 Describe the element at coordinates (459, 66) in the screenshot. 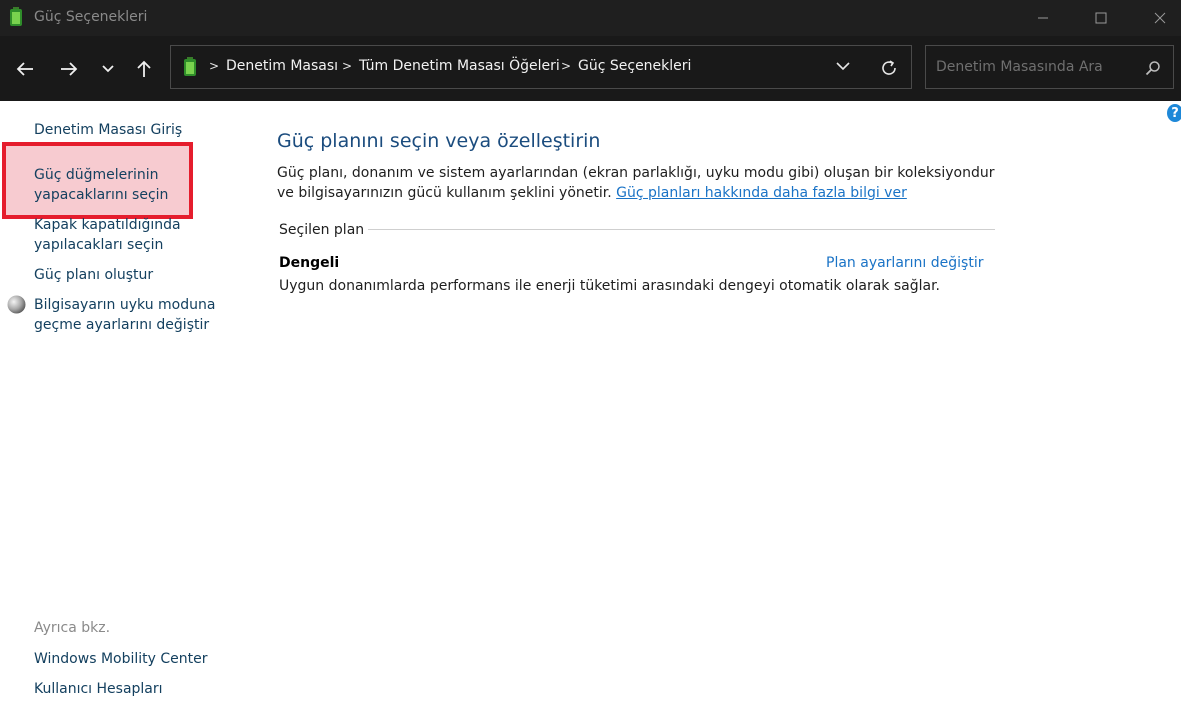

I see `breadcrumb-item: Tüm Denetim Masası Öğeleri` at that location.